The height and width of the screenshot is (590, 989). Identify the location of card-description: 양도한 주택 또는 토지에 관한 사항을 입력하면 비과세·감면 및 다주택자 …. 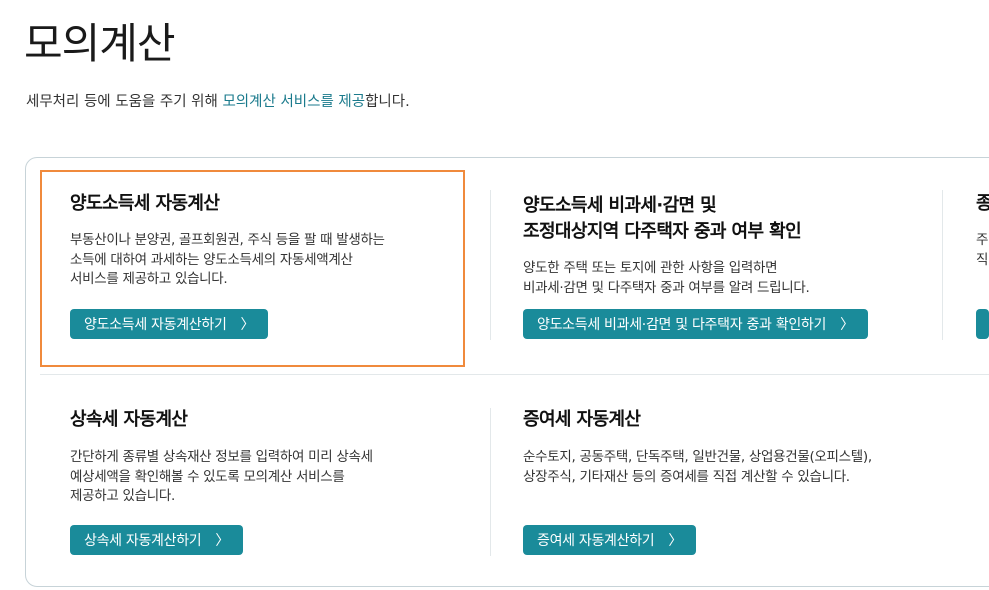
(666, 278).